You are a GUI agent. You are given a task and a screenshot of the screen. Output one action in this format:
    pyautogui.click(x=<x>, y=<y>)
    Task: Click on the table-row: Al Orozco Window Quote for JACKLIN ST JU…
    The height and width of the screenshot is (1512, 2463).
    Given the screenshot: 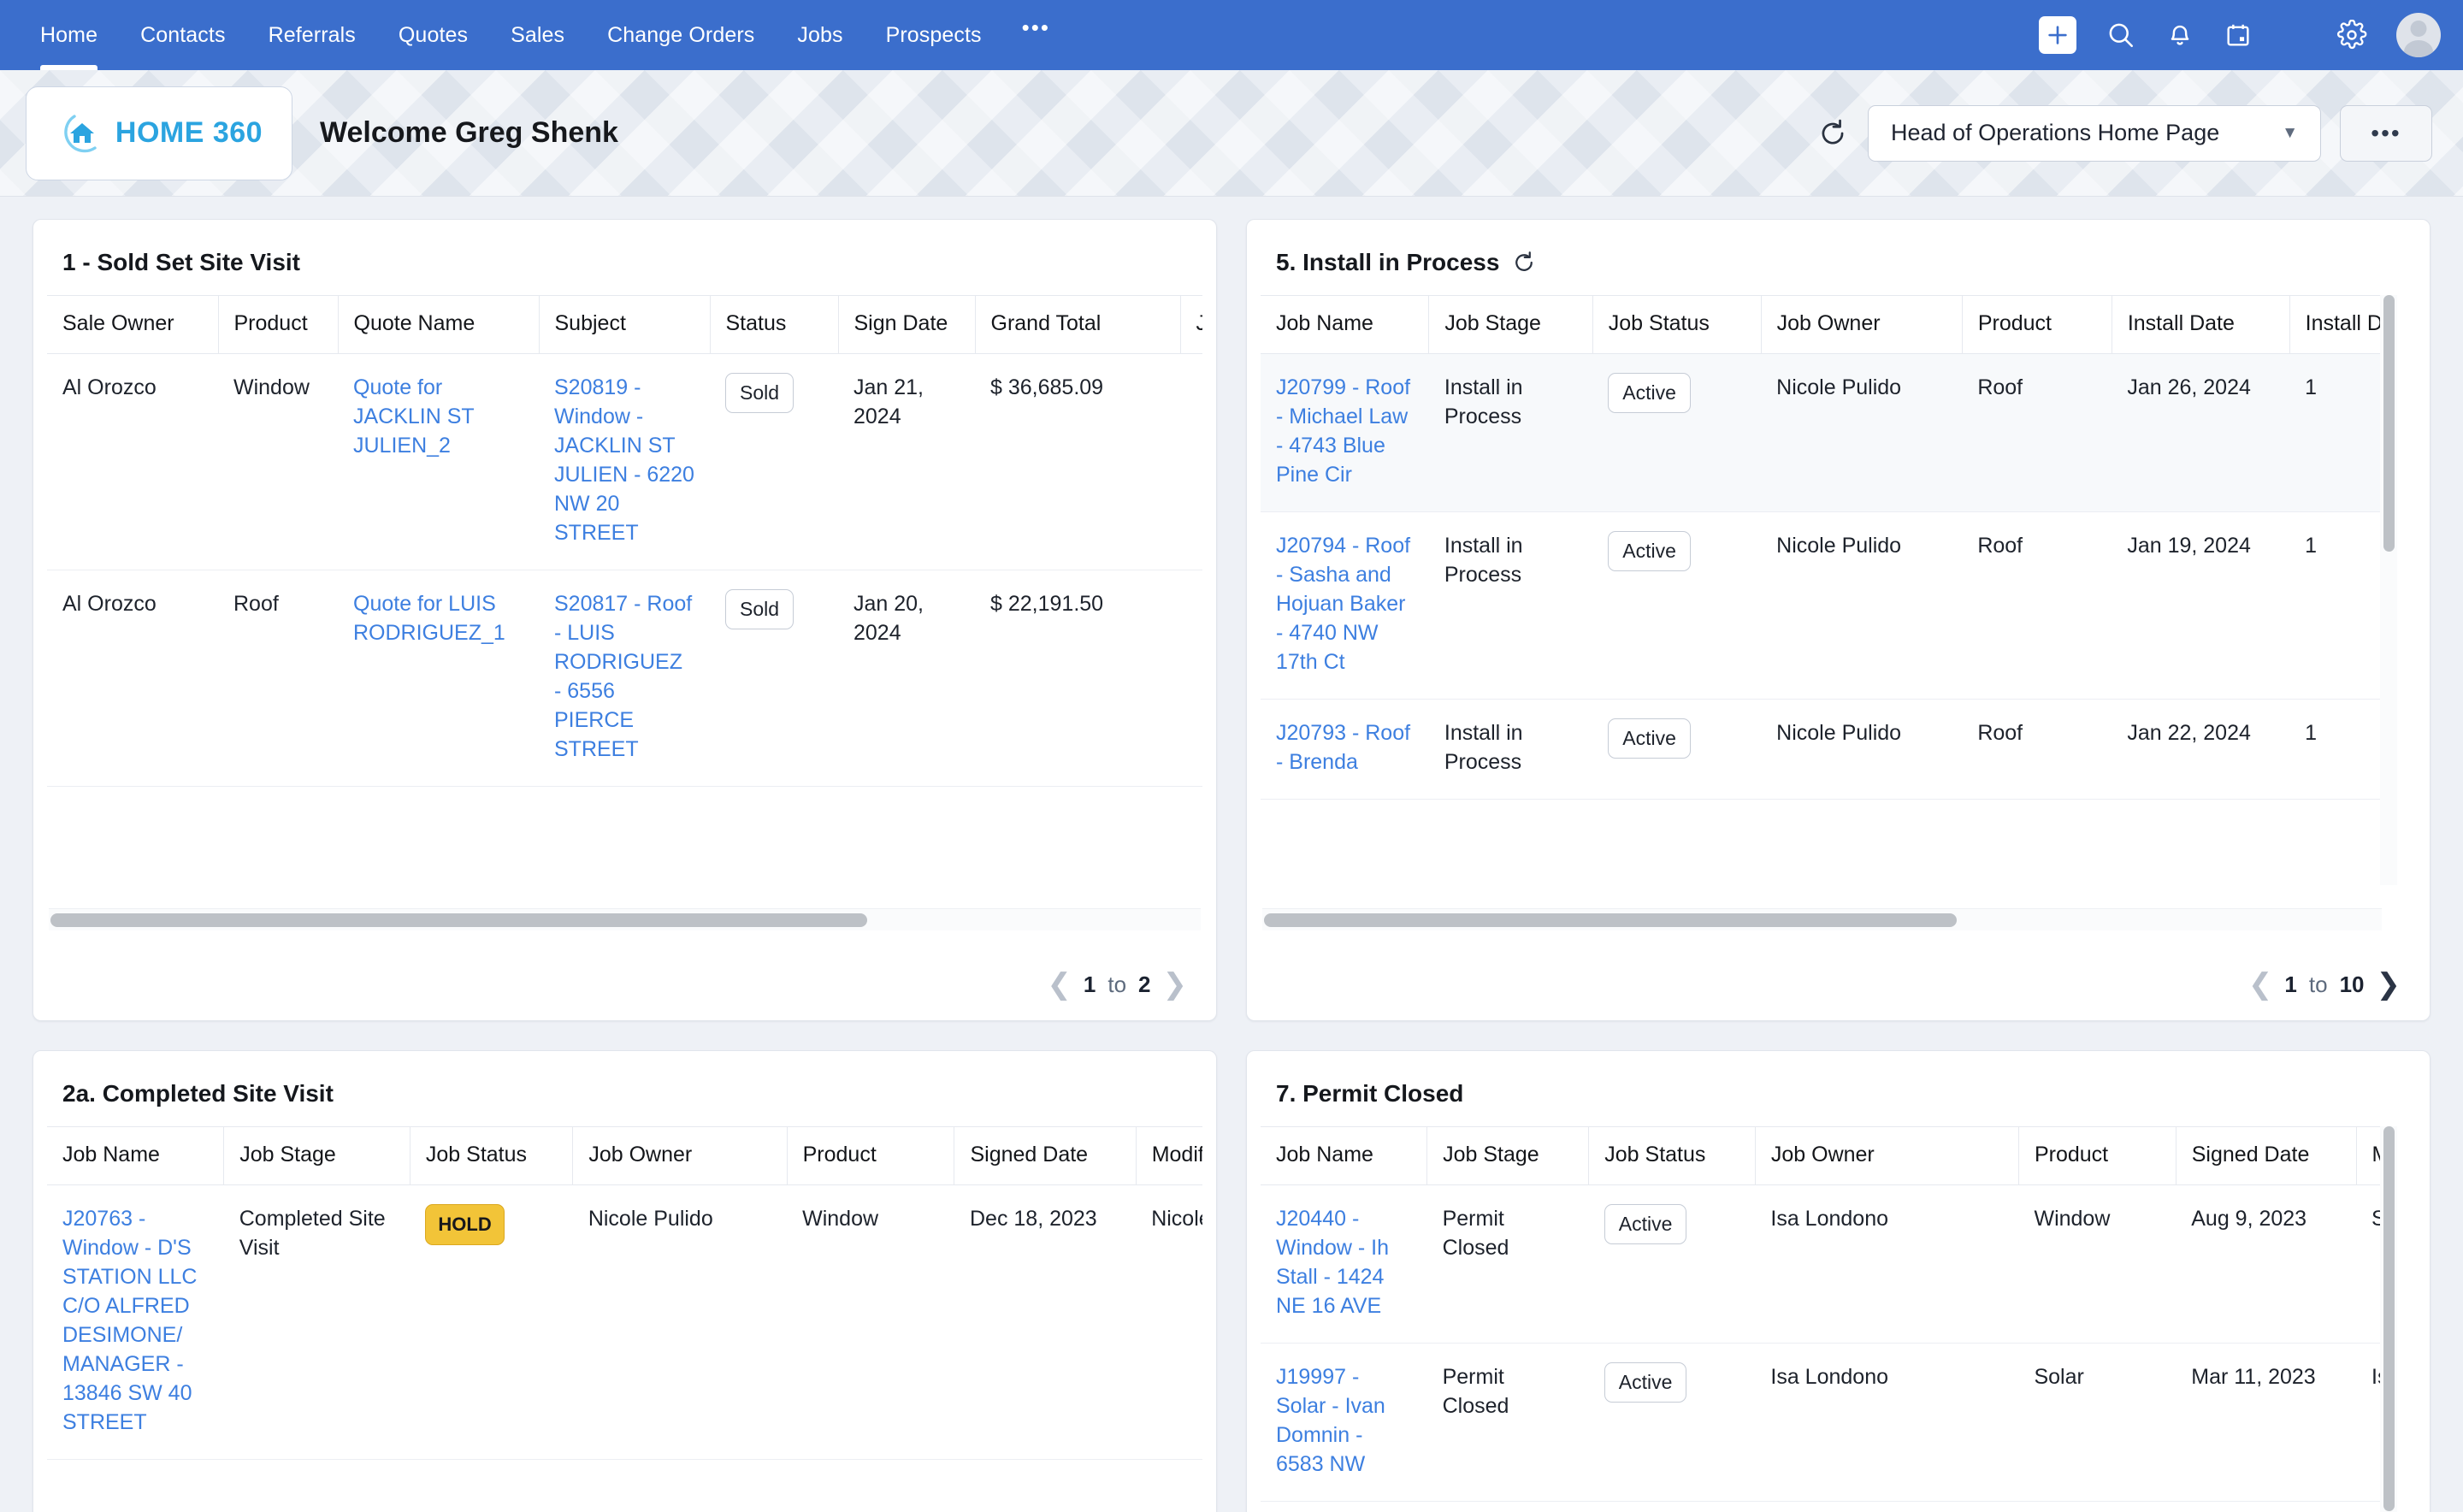 What is the action you would take?
    pyautogui.click(x=624, y=461)
    